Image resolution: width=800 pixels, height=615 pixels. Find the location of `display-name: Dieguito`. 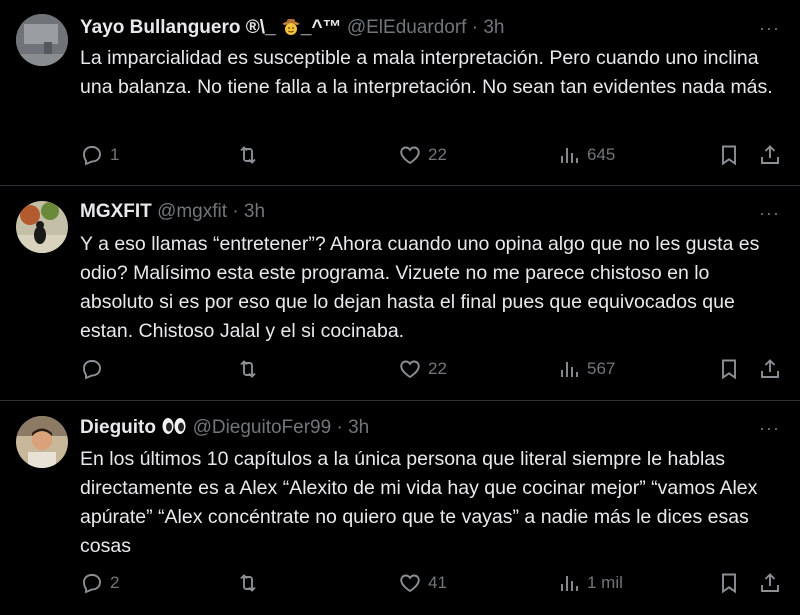

display-name: Dieguito is located at coordinates (133, 427).